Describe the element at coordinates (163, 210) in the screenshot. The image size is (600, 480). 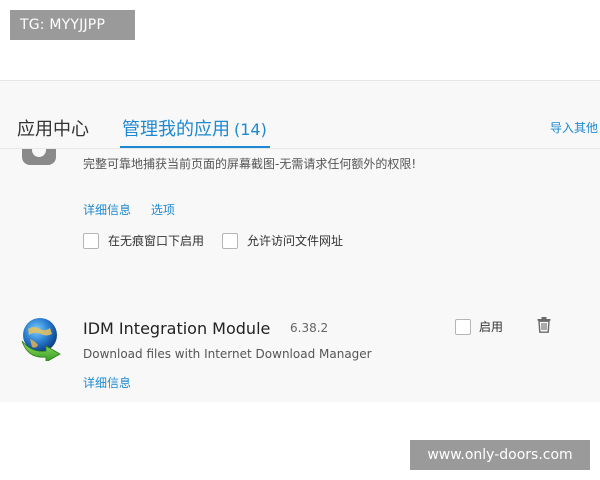
I see `ext1-options-link: 选项` at that location.